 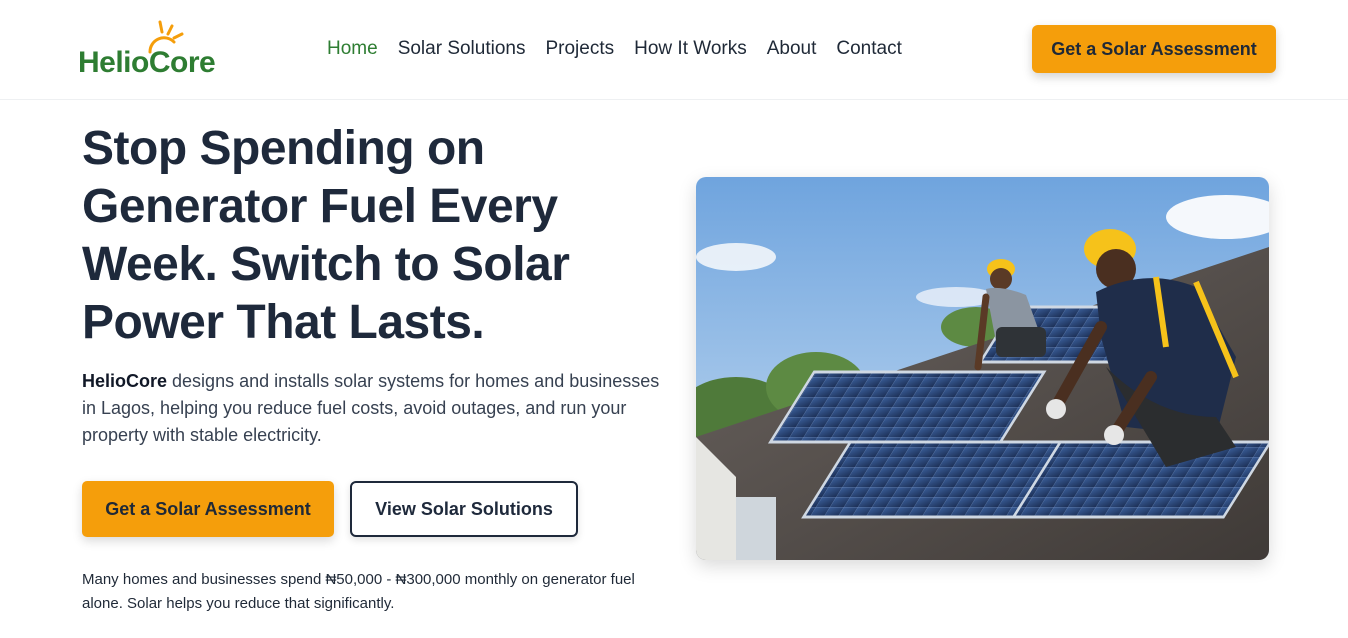 I want to click on logo: HelioCore, so click(x=153, y=51).